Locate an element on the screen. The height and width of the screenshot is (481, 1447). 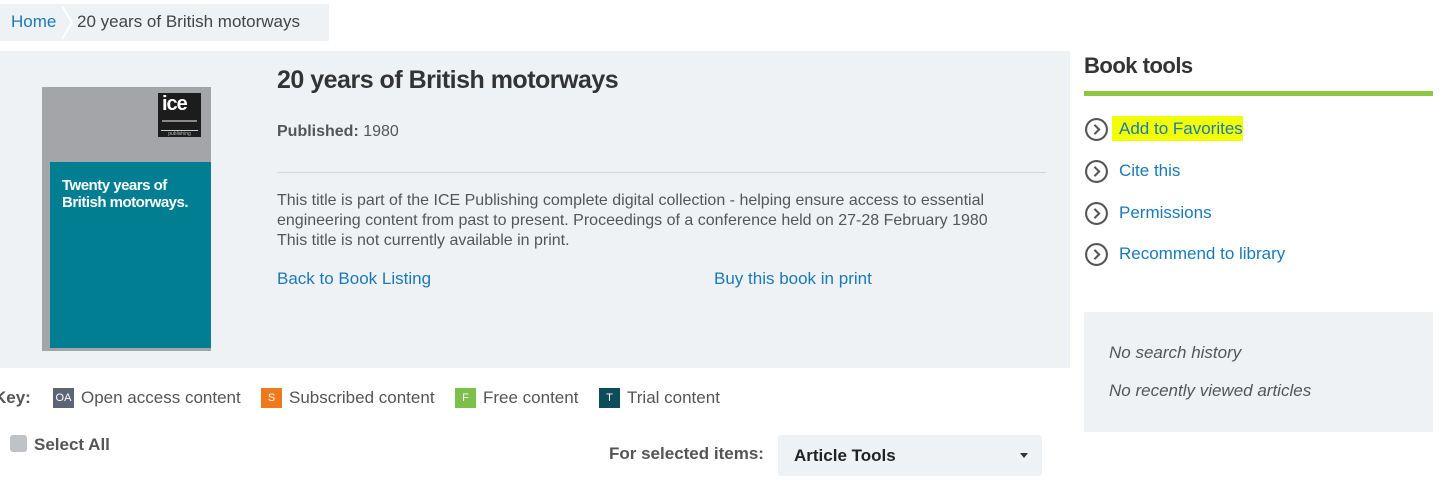
book-title: 20 years of British motorways is located at coordinates (448, 80).